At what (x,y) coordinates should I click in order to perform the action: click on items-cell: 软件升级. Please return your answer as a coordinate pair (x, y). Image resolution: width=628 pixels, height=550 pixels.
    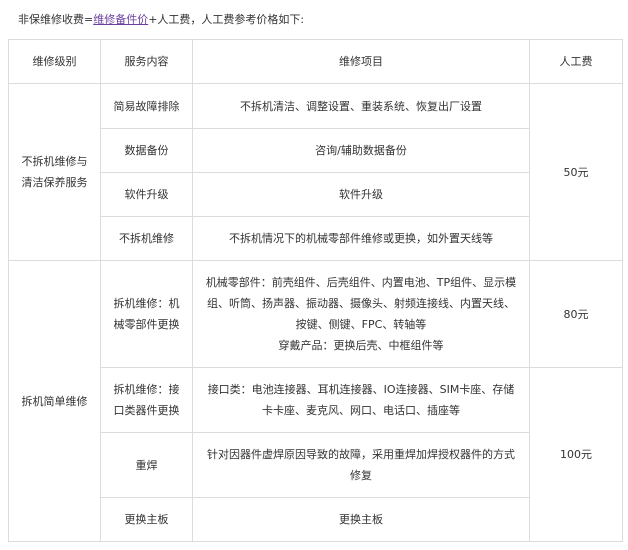
    Looking at the image, I should click on (361, 194).